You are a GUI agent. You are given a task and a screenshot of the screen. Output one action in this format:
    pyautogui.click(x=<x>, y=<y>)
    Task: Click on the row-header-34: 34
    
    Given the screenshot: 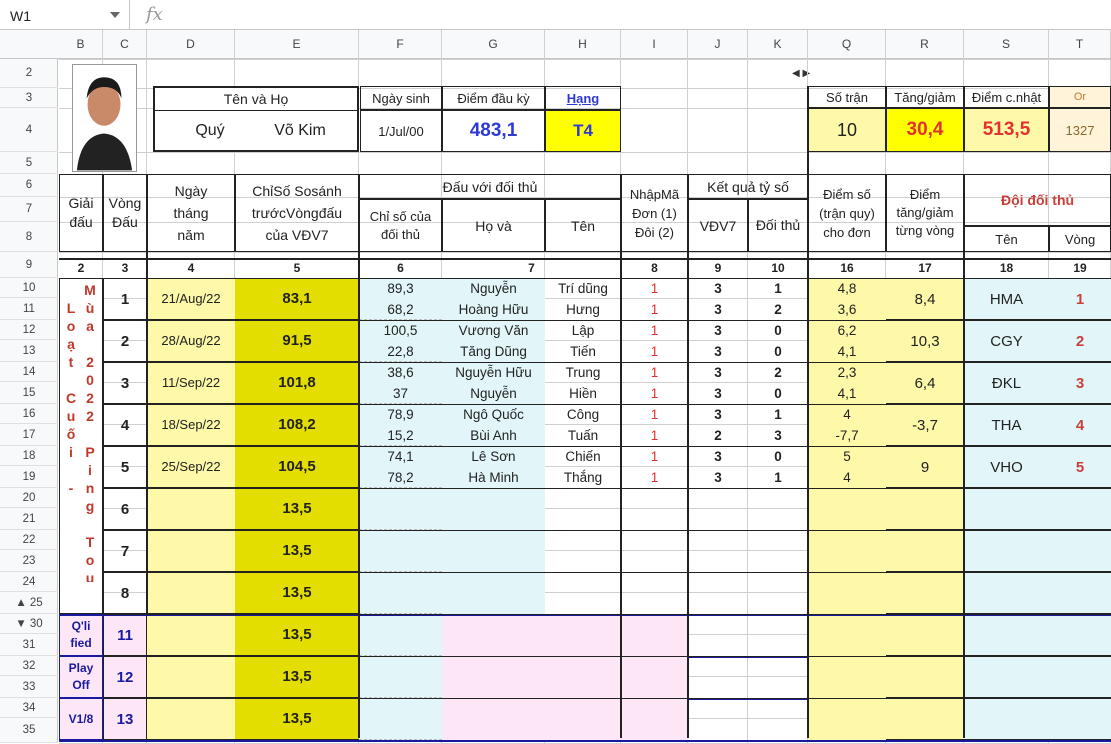 What is the action you would take?
    pyautogui.click(x=29, y=708)
    